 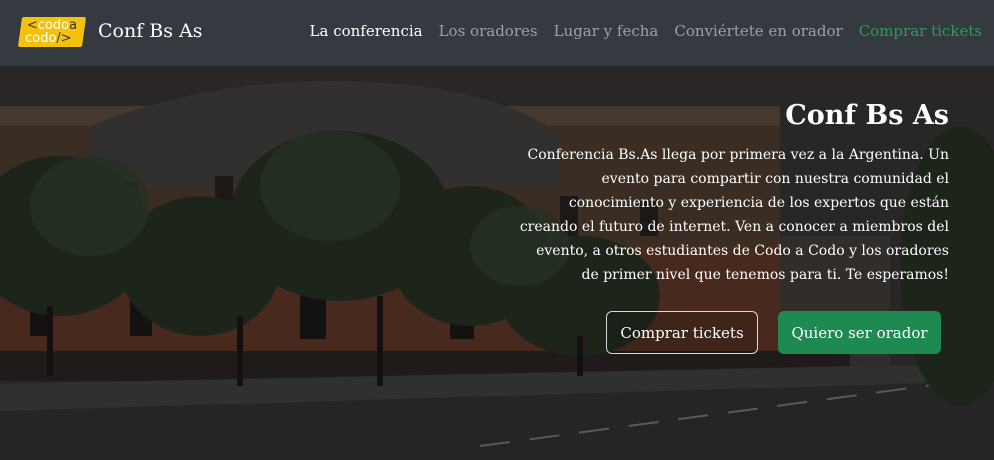 What do you see at coordinates (488, 31) in the screenshot?
I see `nav-item-los-oradores: Los oradores` at bounding box center [488, 31].